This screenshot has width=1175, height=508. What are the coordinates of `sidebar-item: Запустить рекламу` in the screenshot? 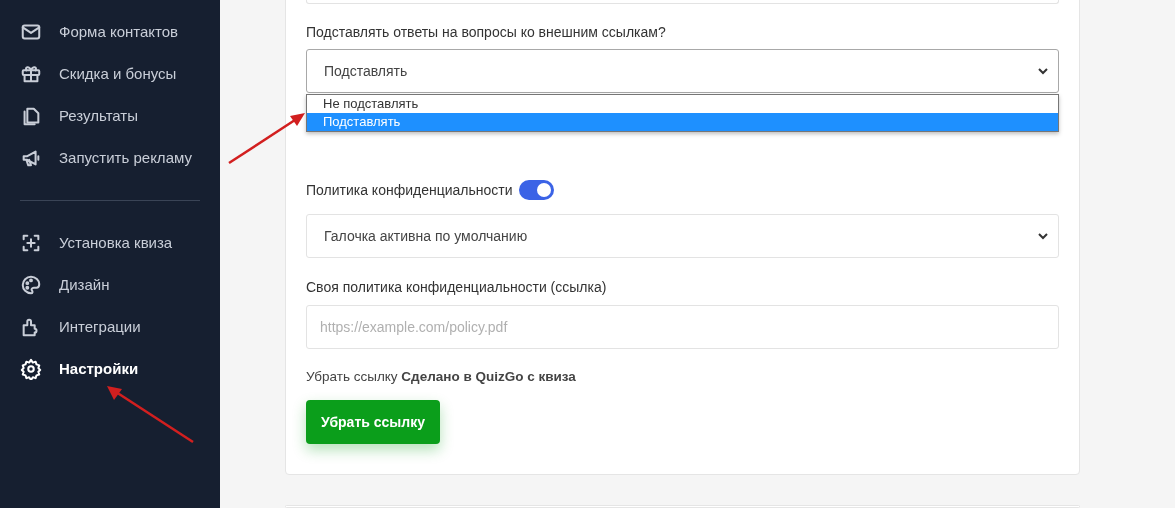 It's located at (110, 158).